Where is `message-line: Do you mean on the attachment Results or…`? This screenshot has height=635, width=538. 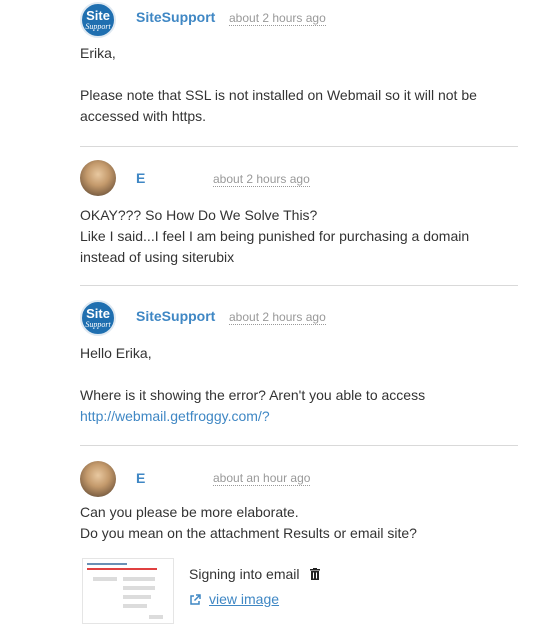 message-line: Do you mean on the attachment Results or… is located at coordinates (248, 533).